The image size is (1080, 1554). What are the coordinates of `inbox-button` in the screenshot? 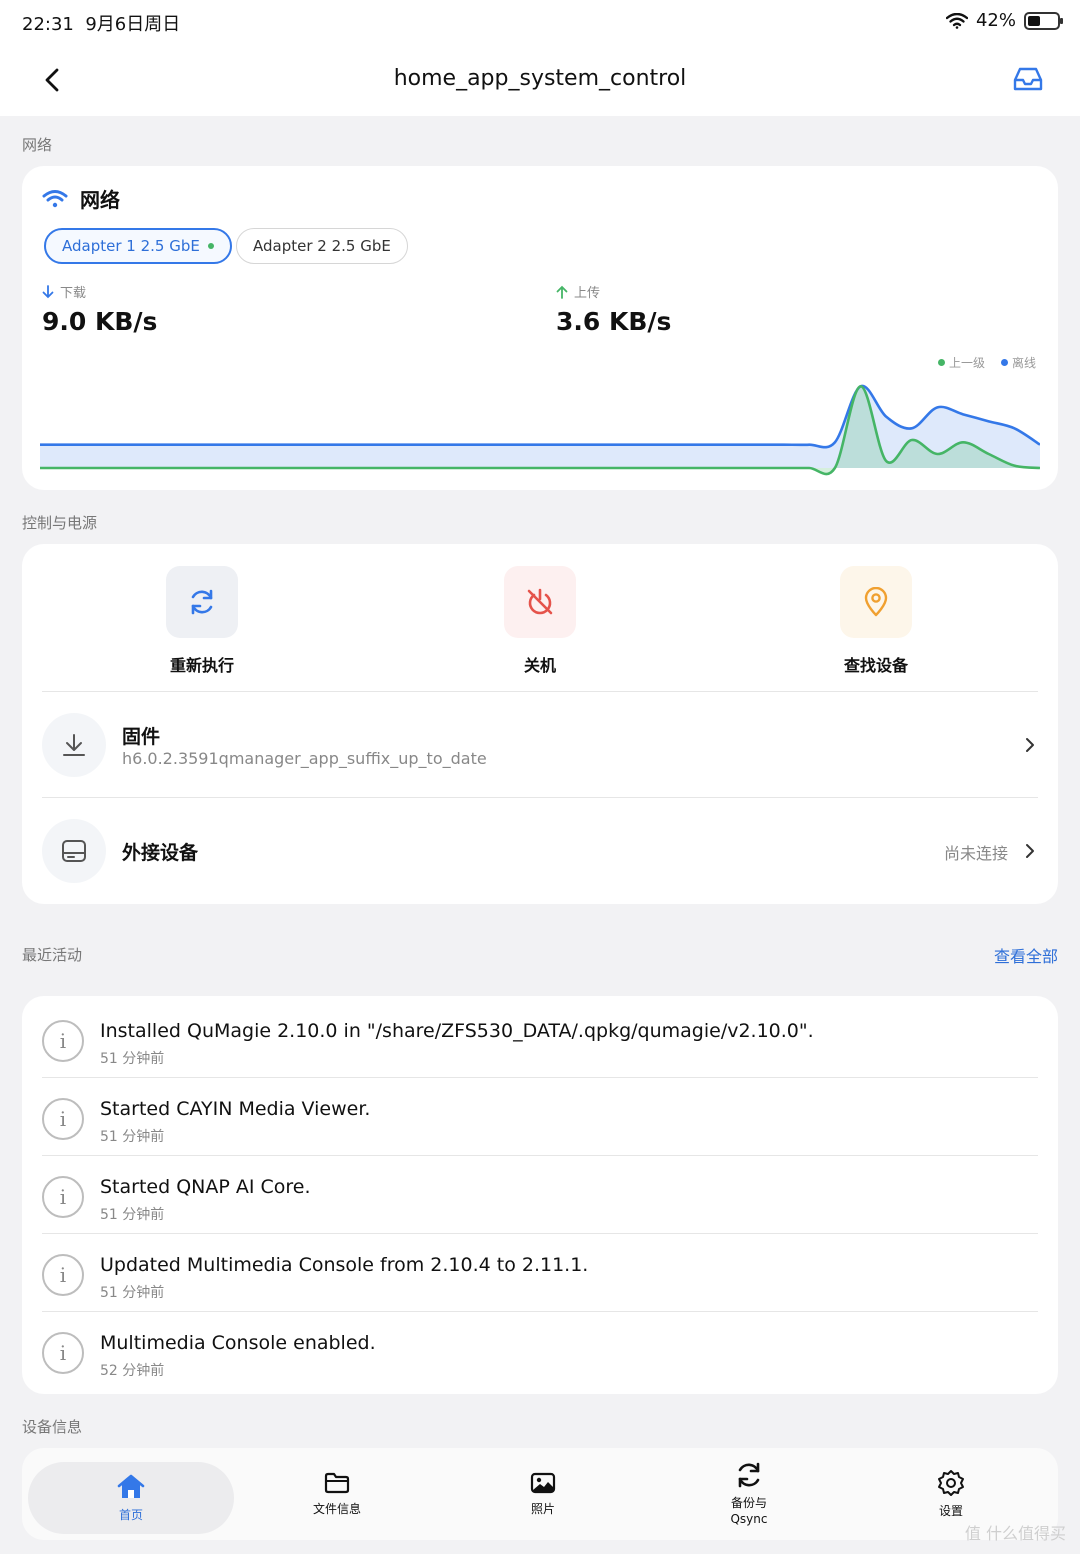 It's located at (1029, 81).